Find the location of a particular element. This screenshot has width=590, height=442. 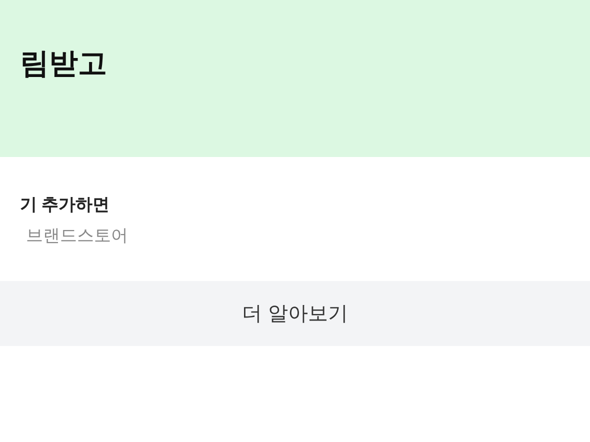

info-headline: 기 추가하면 is located at coordinates (65, 205).